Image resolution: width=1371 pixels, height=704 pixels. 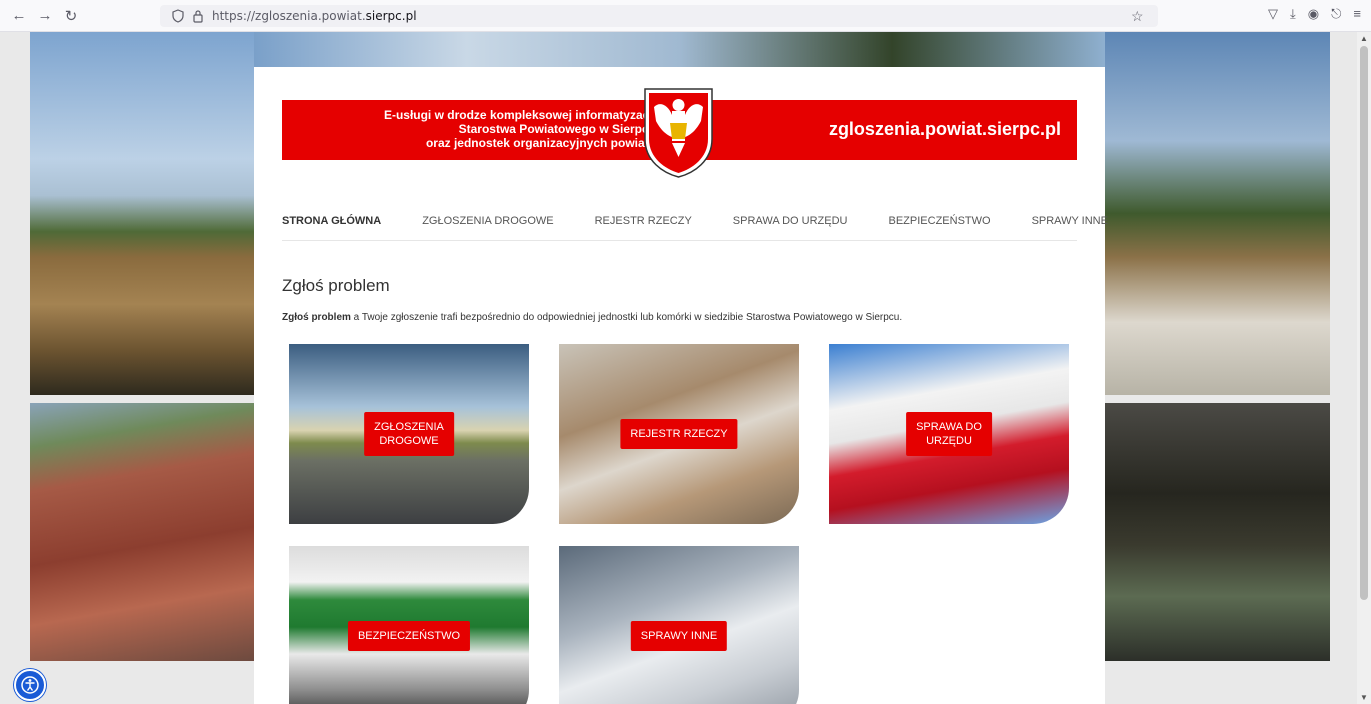 I want to click on safety-button: BEZPIECZEŃSTWO, so click(x=409, y=636).